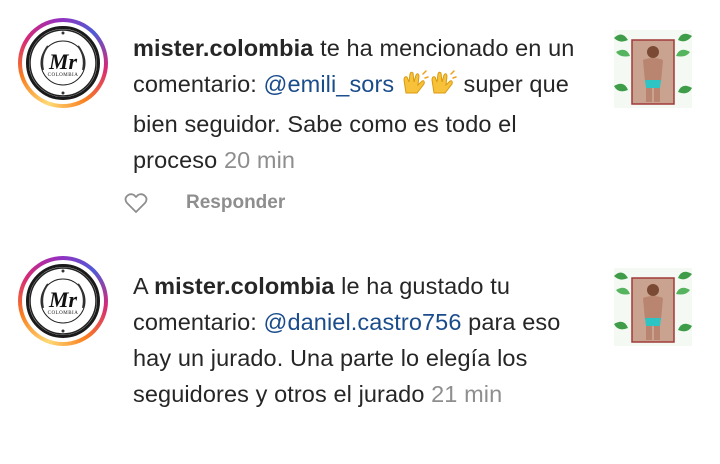  I want to click on timestamp: 20 min, so click(259, 160).